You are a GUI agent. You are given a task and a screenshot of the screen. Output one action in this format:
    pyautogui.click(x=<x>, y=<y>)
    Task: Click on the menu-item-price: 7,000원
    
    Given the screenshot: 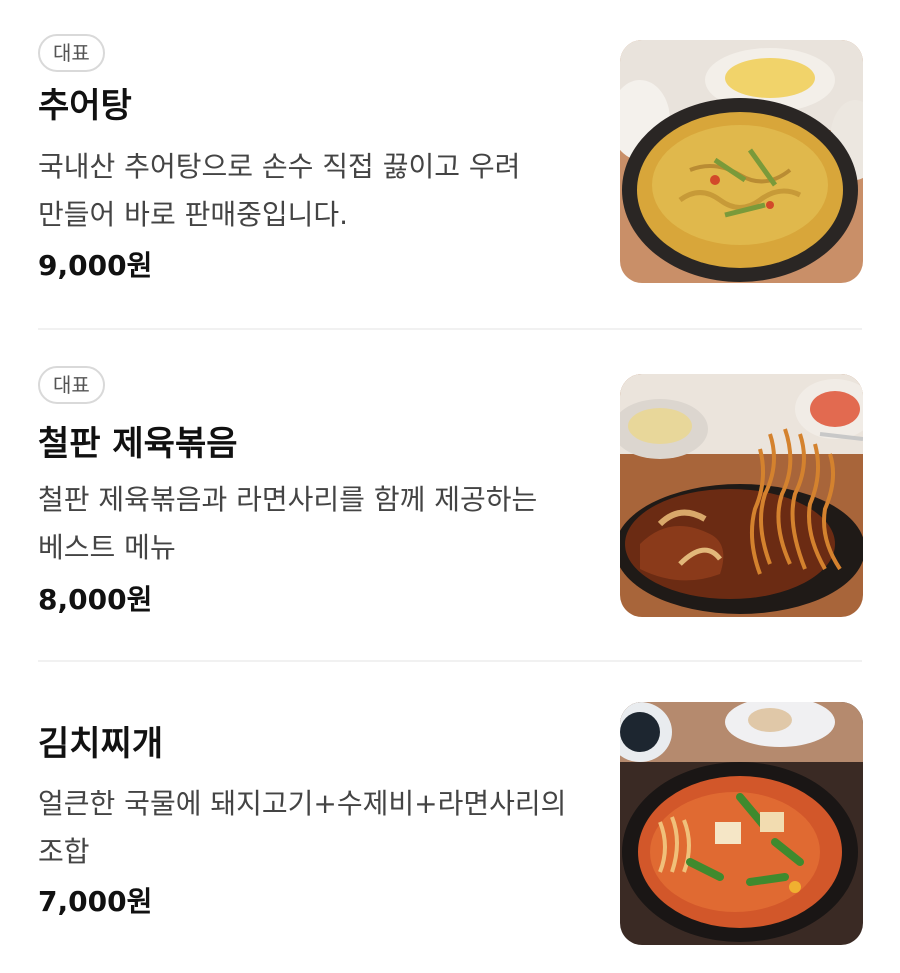 What is the action you would take?
    pyautogui.click(x=95, y=901)
    